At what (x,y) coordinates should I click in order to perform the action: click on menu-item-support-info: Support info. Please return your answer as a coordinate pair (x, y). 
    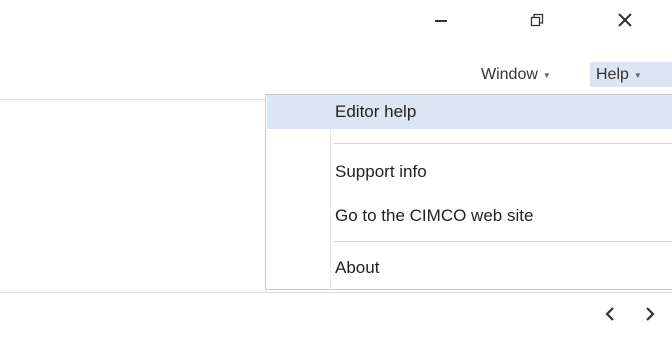
    Looking at the image, I should click on (469, 172).